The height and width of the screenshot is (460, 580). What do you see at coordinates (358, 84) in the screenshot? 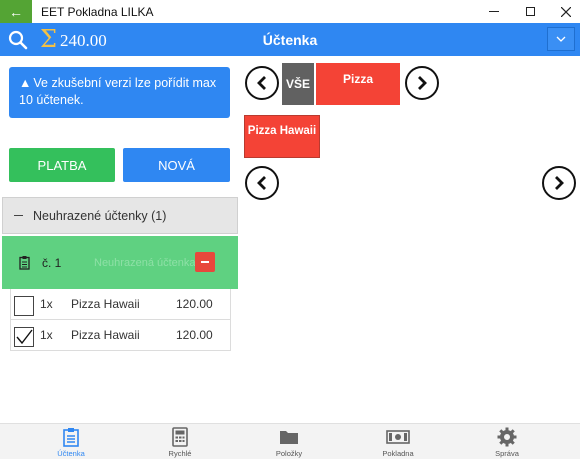
I see `category-pizza: Pizza` at bounding box center [358, 84].